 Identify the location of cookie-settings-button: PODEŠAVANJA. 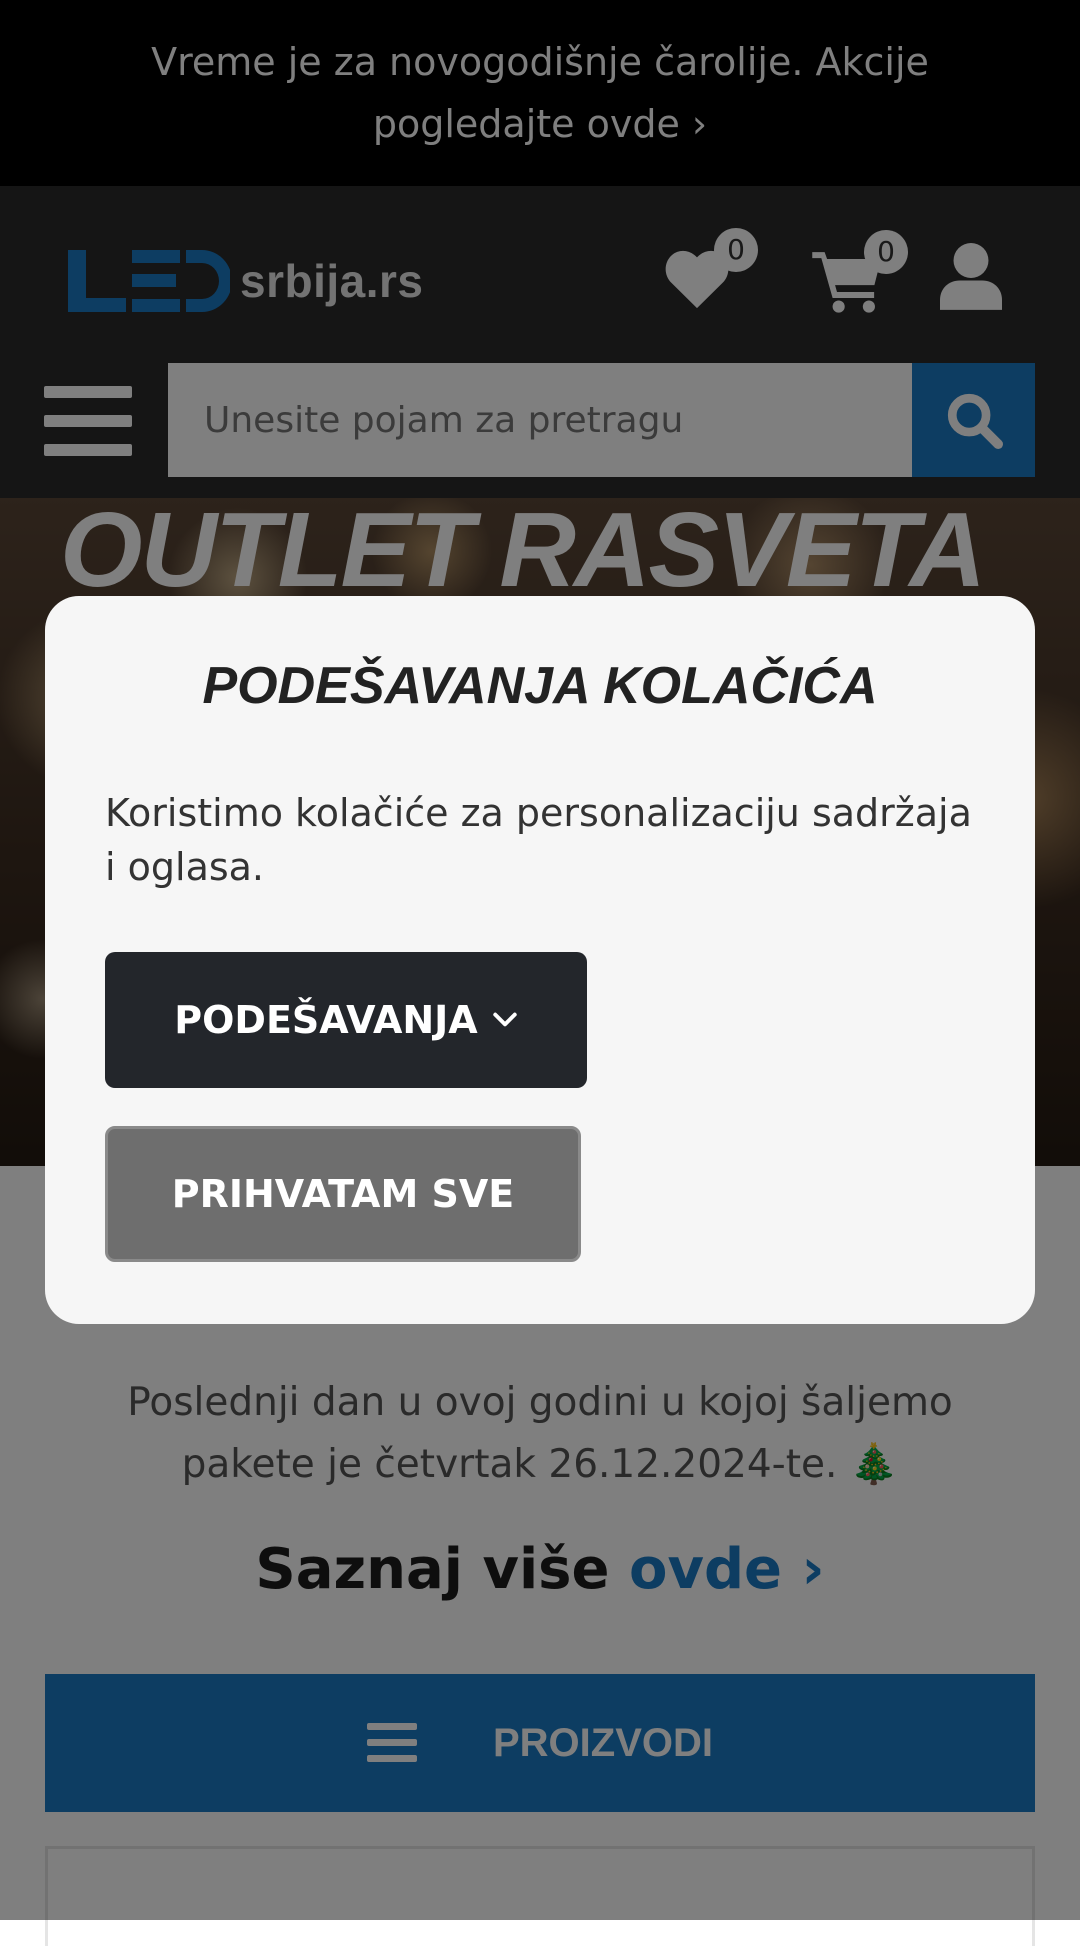
(346, 1020).